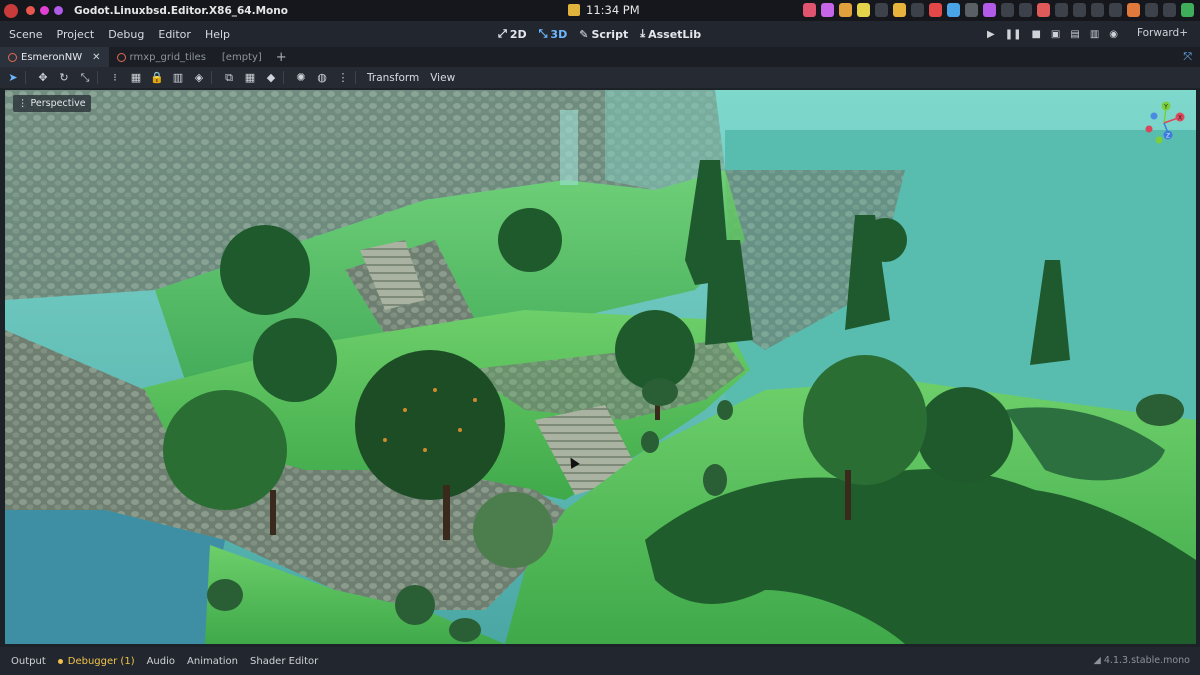  I want to click on main-screen-script-label: Script, so click(610, 34).